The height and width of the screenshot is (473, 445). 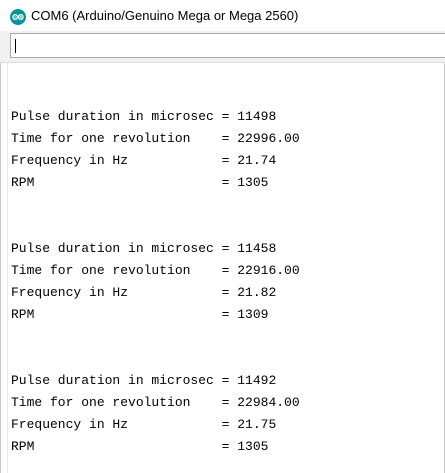 I want to click on log-line: Pulse duration in microsec = 11492, so click(x=144, y=380).